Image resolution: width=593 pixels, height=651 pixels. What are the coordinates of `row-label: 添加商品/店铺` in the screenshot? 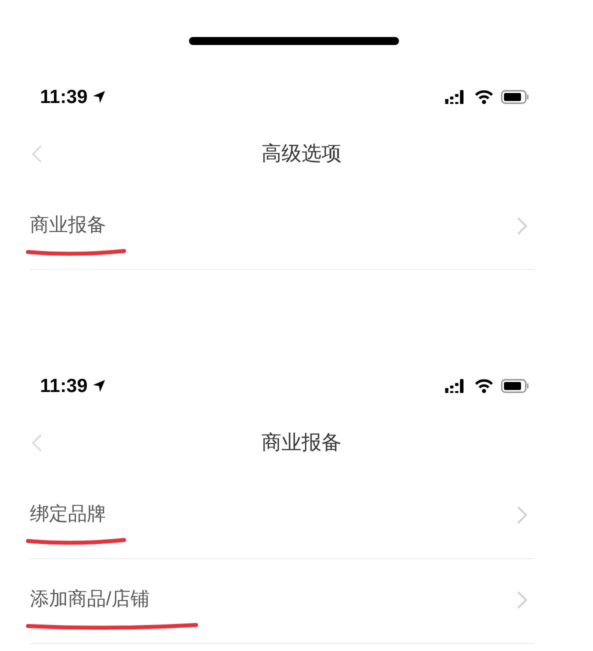 It's located at (90, 600).